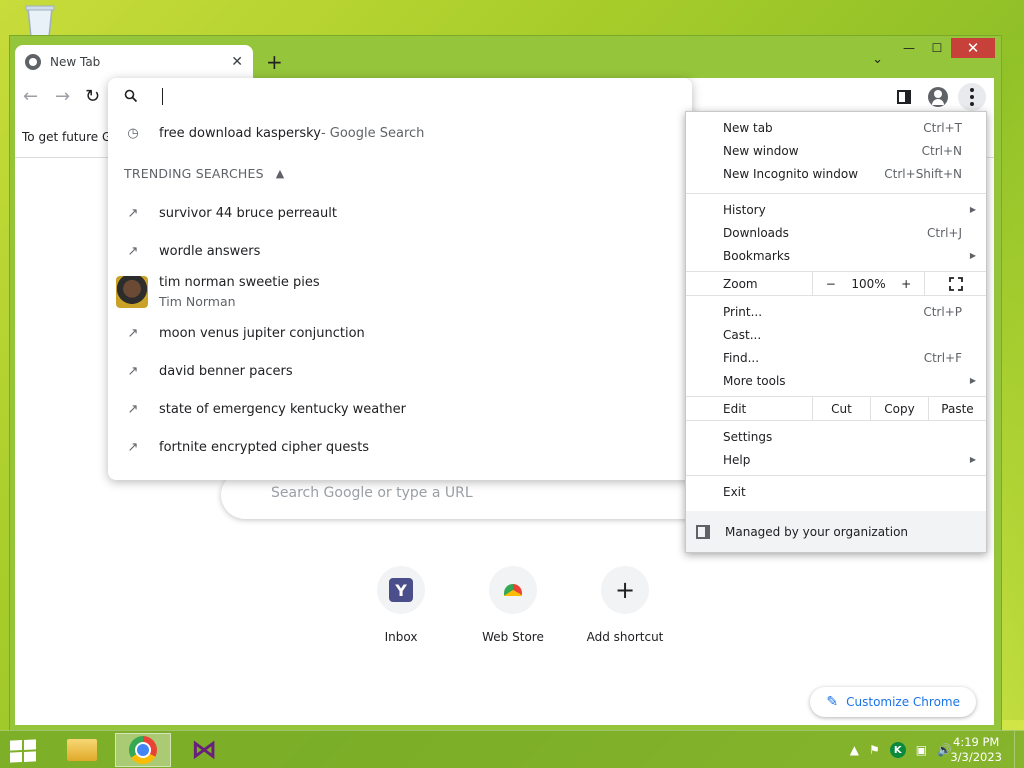  What do you see at coordinates (831, 284) in the screenshot?
I see `zoom-out-button: −` at bounding box center [831, 284].